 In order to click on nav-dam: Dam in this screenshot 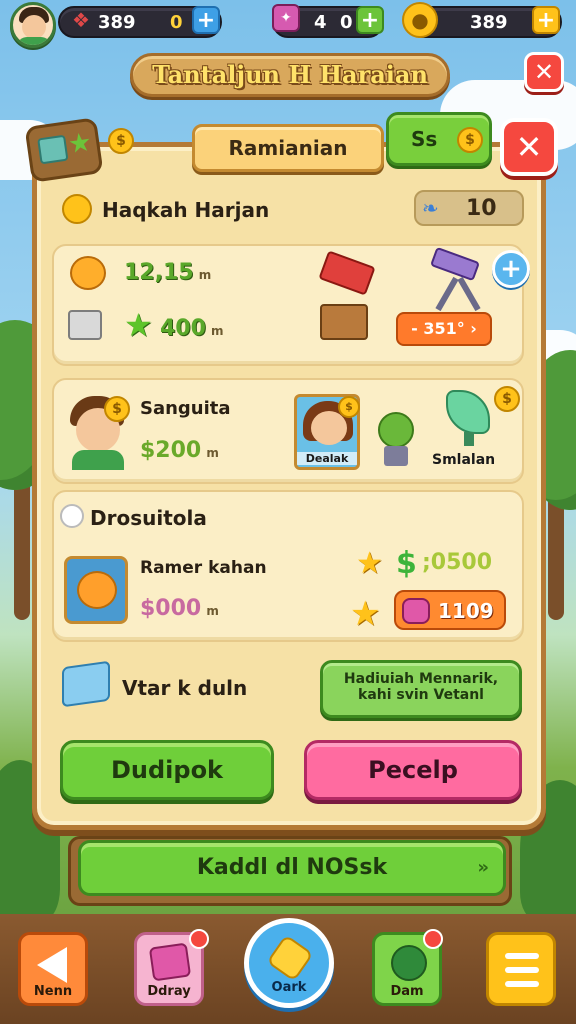, I will do `click(407, 967)`.